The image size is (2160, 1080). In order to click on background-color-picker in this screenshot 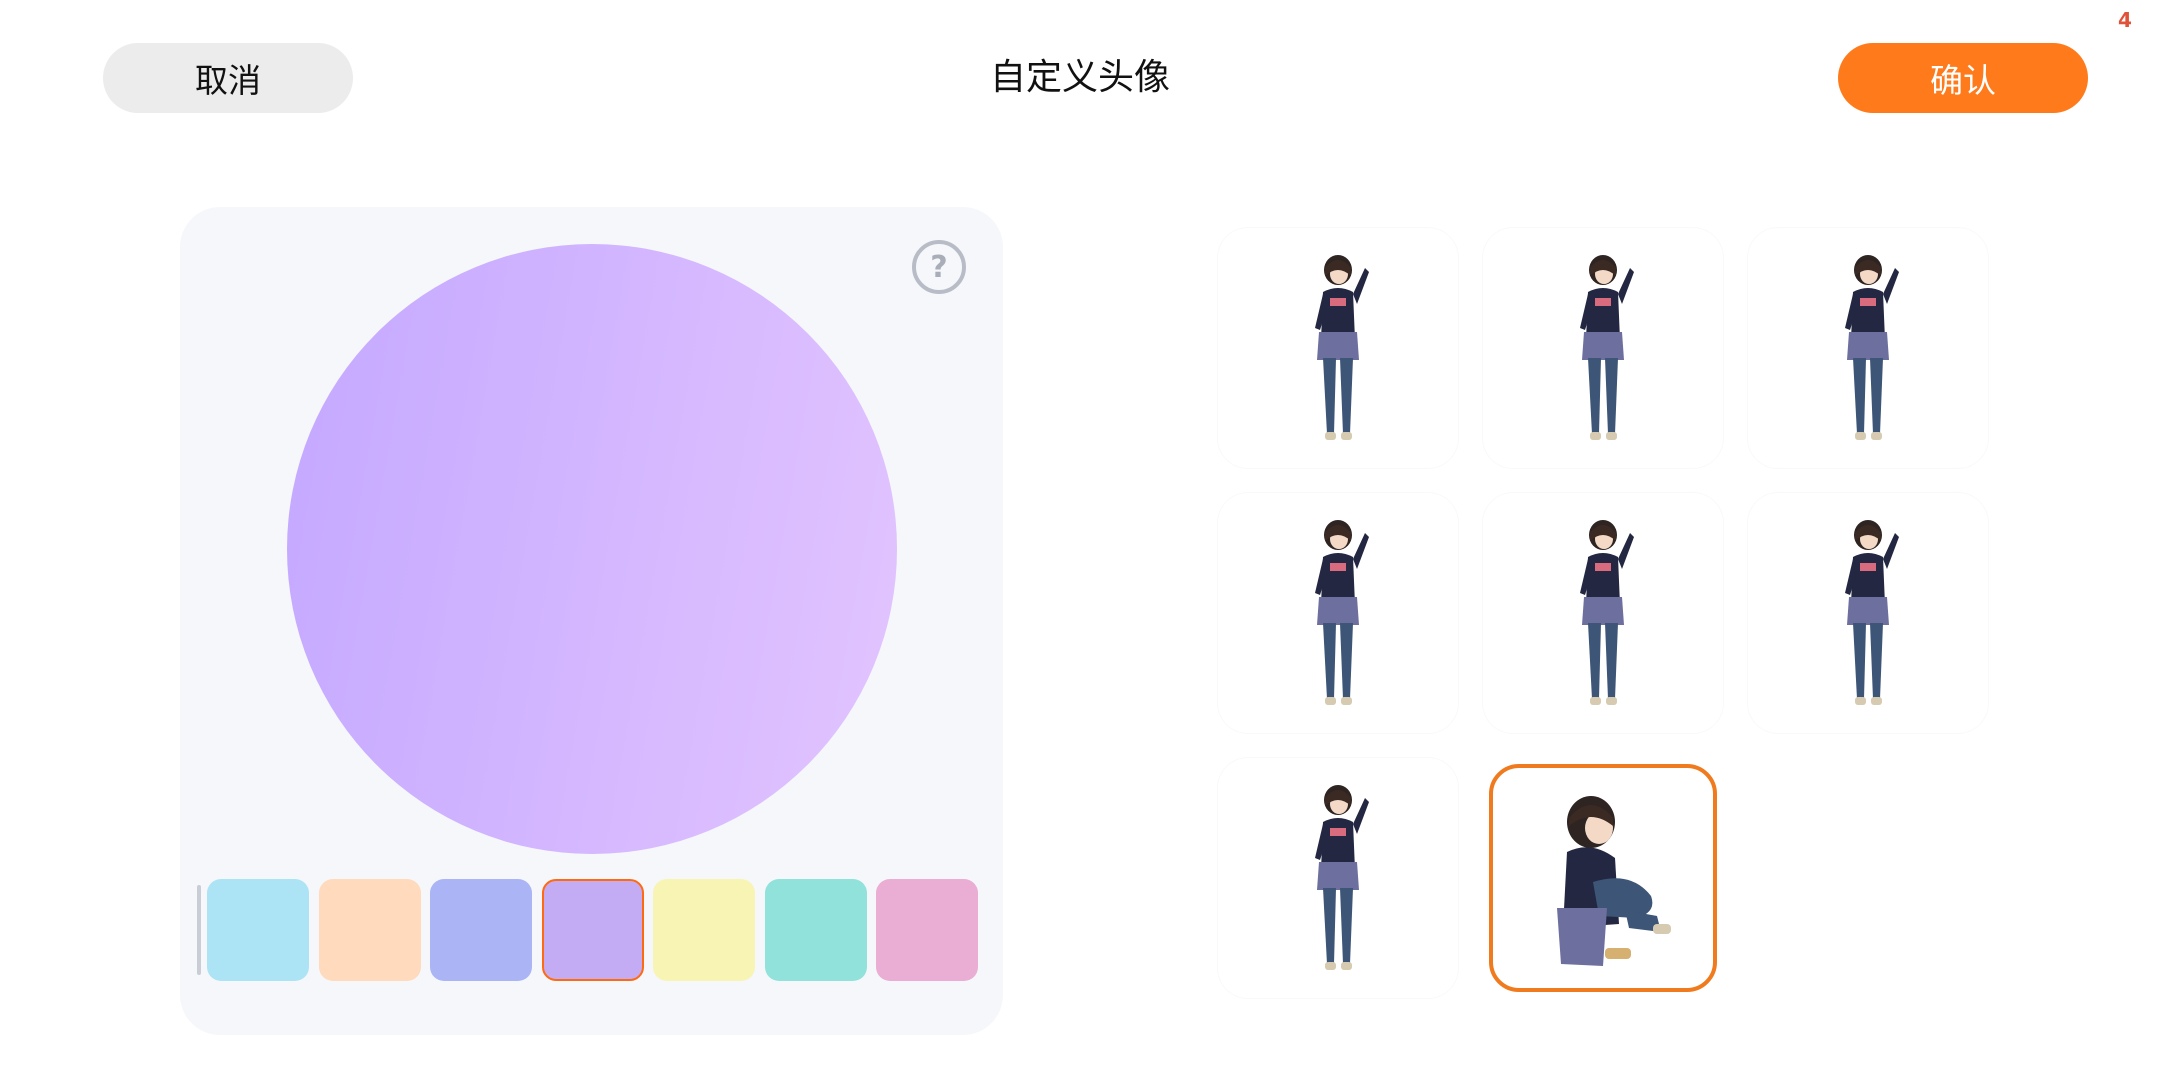, I will do `click(591, 931)`.